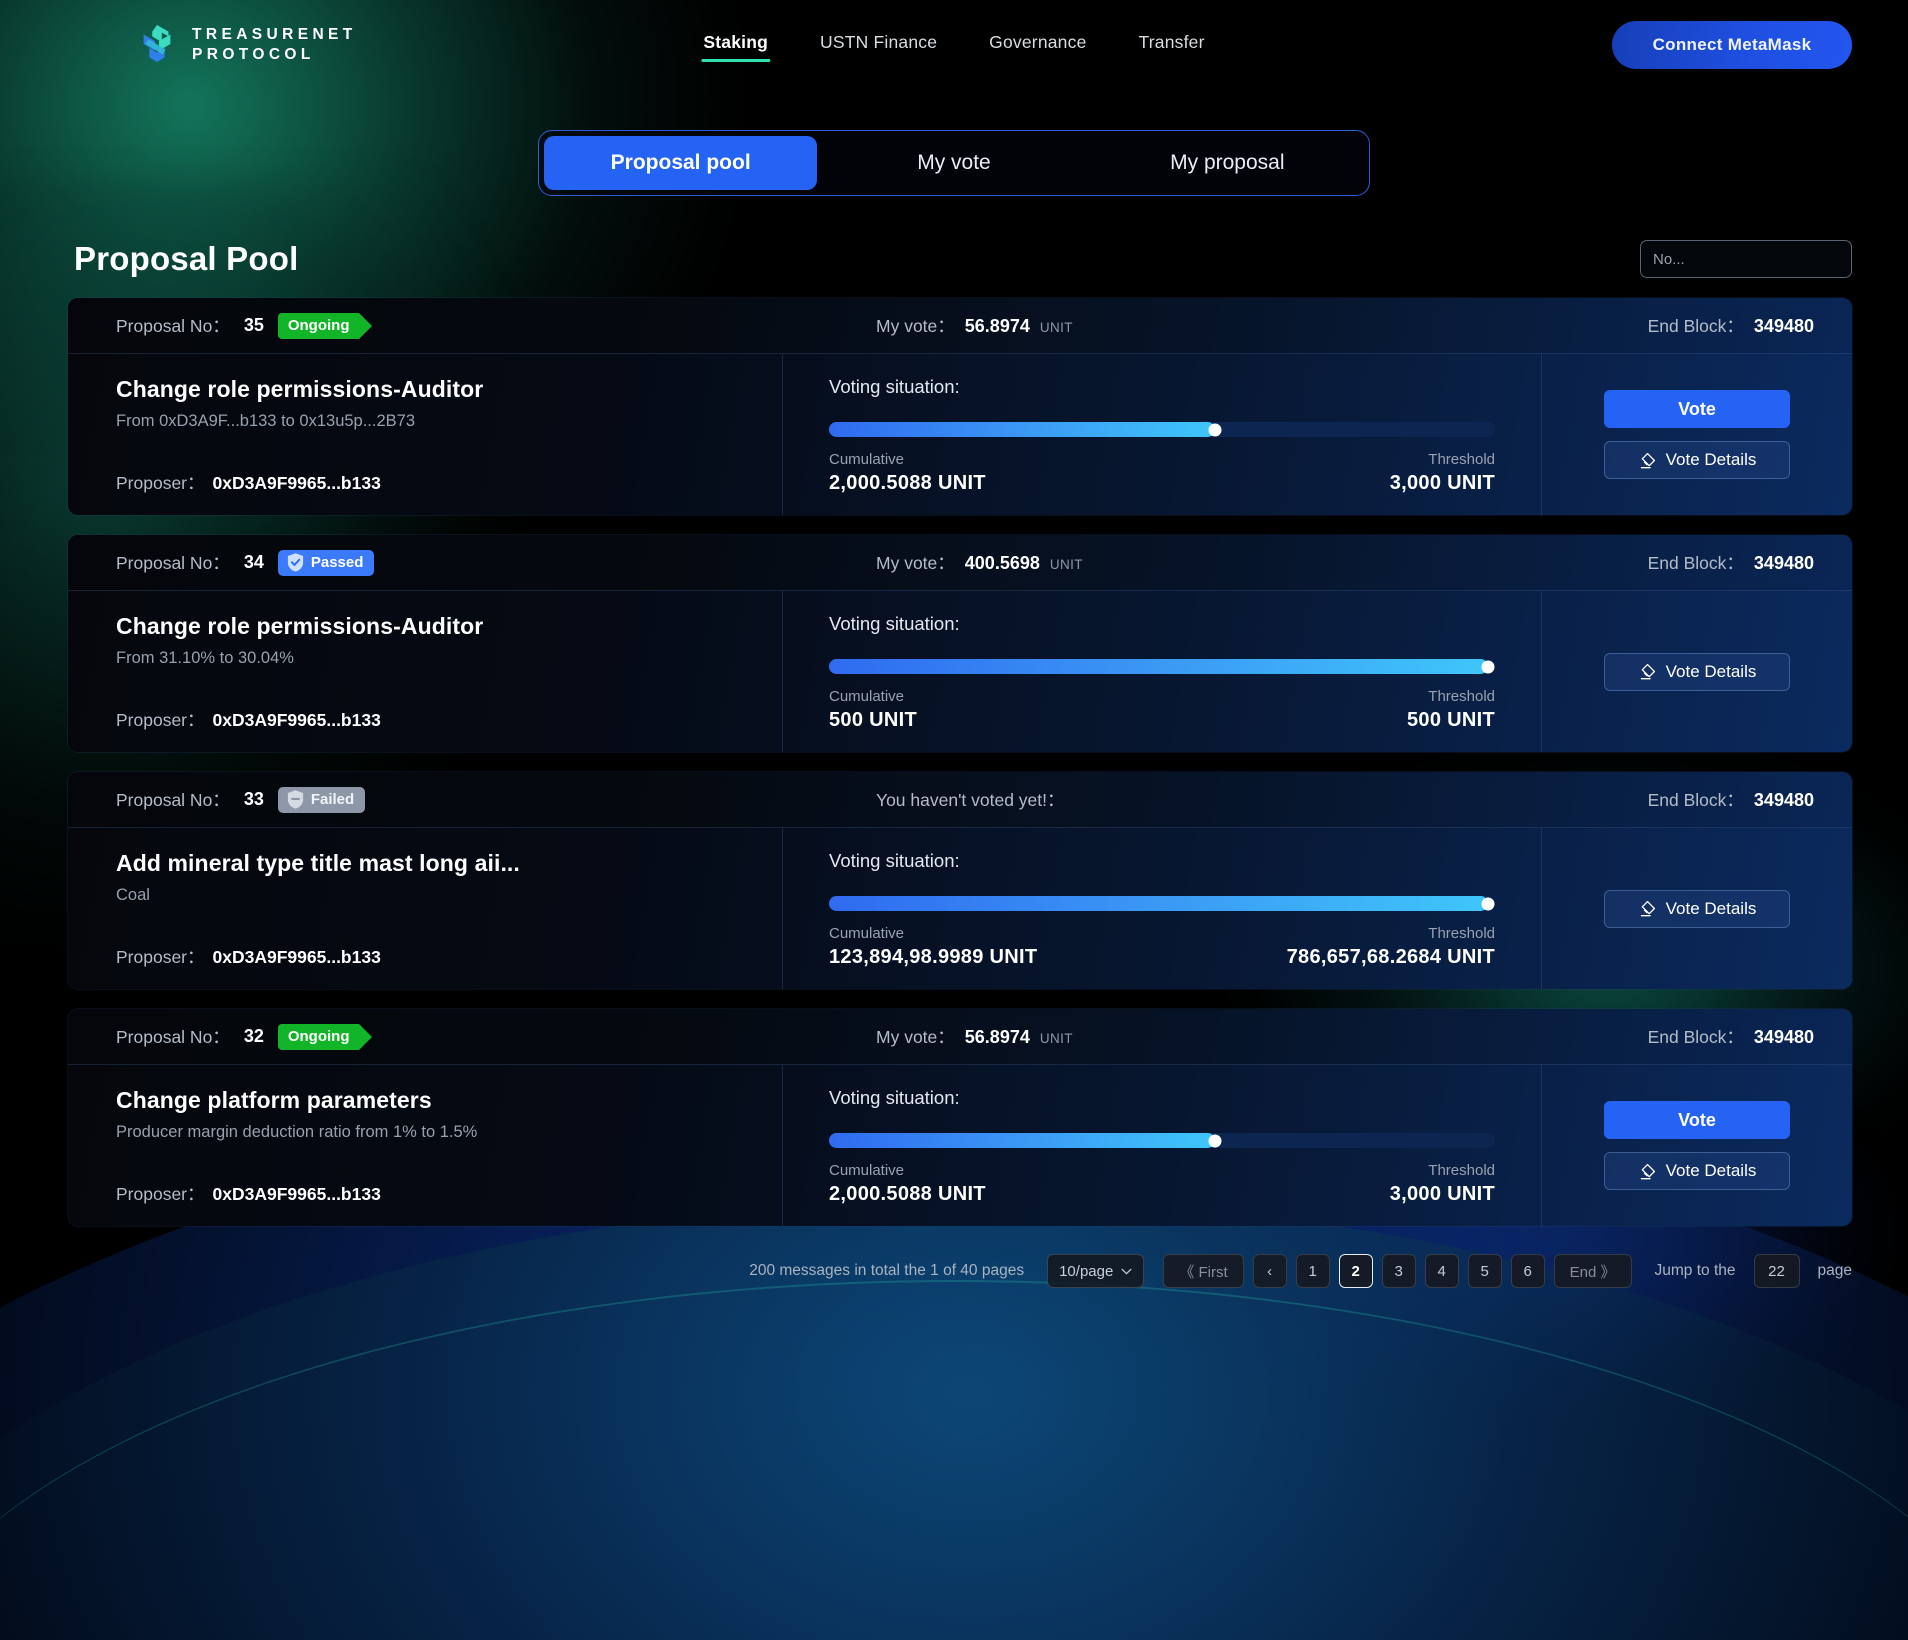  Describe the element at coordinates (963, 259) in the screenshot. I see `page-title-row: Proposal Pool` at that location.